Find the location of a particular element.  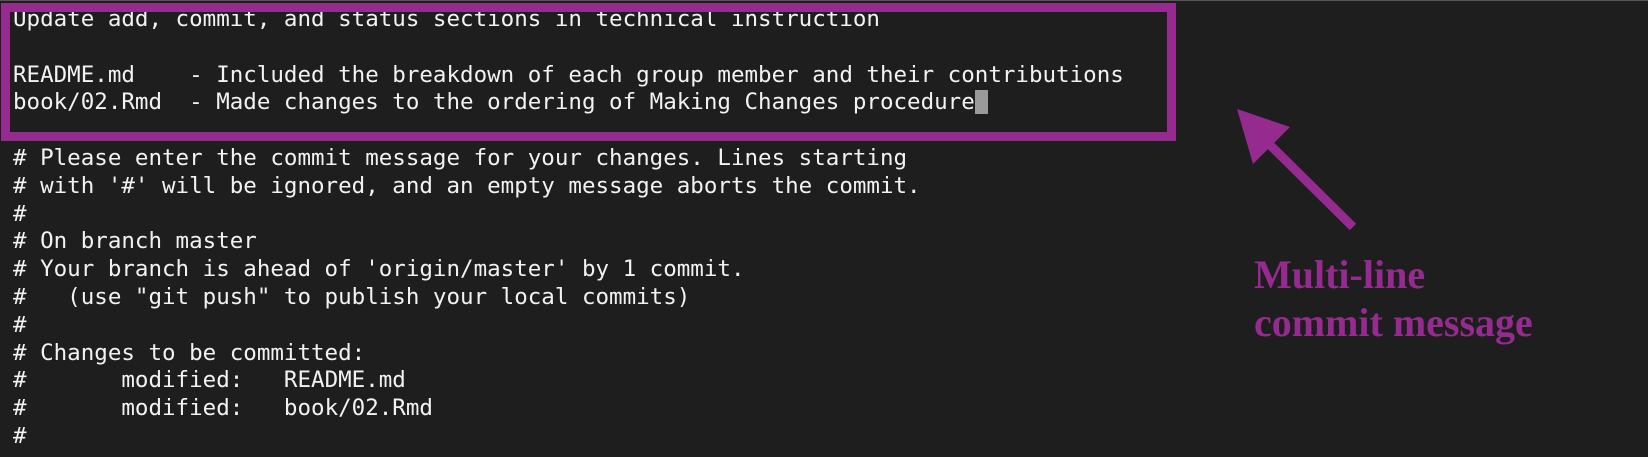

annotation-label: Multi-line commit message is located at coordinates (1393, 299).